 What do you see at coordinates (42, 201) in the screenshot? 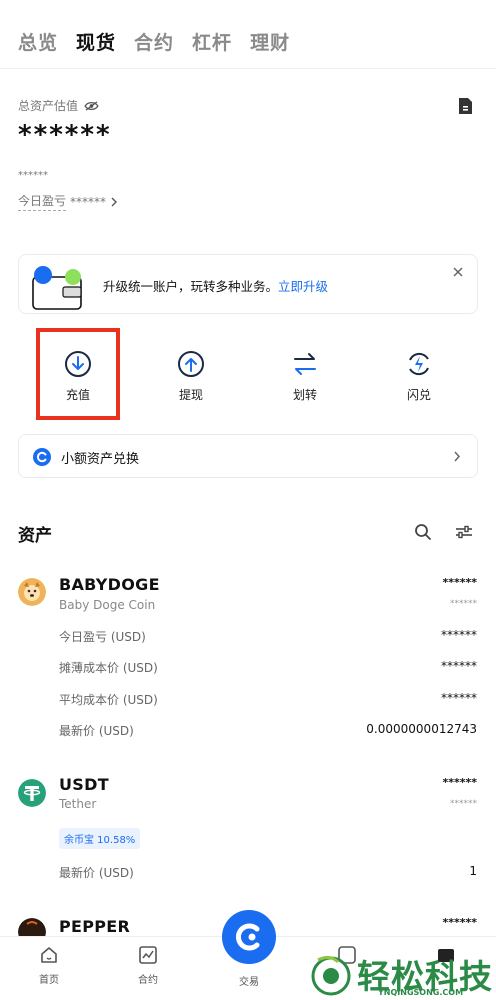
I see `today-pnl-label: 今日盈亏` at bounding box center [42, 201].